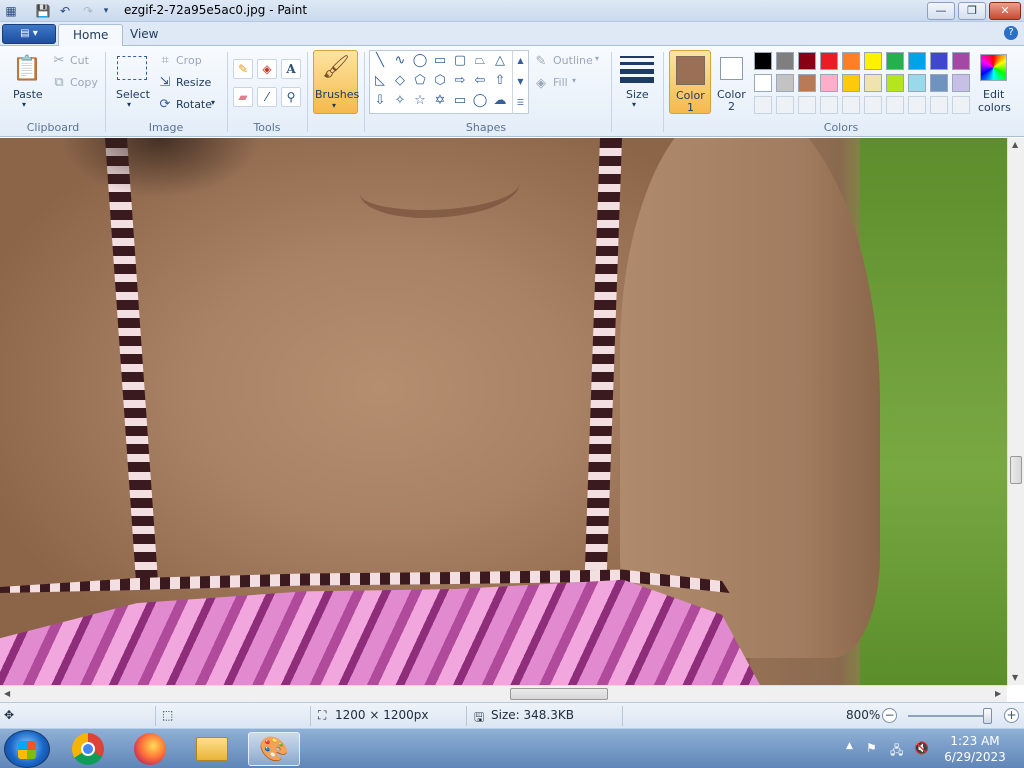 The width and height of the screenshot is (1024, 768). I want to click on fill-button: Fill, so click(560, 82).